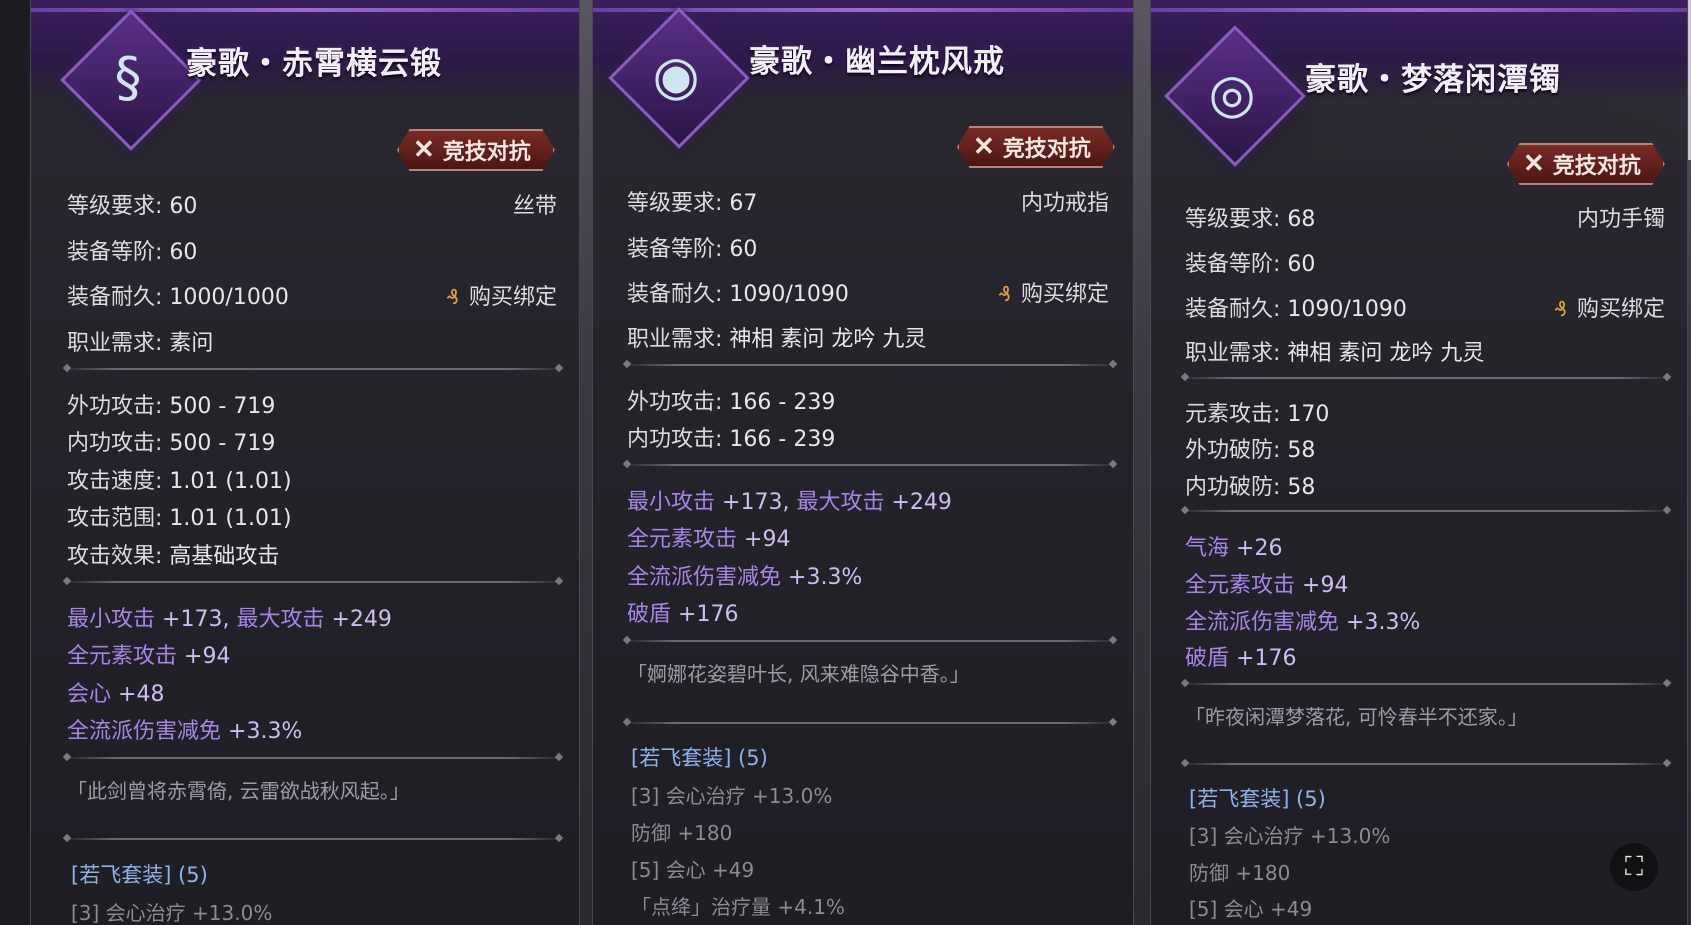 The image size is (1691, 925). I want to click on item-type: 丝带, so click(534, 206).